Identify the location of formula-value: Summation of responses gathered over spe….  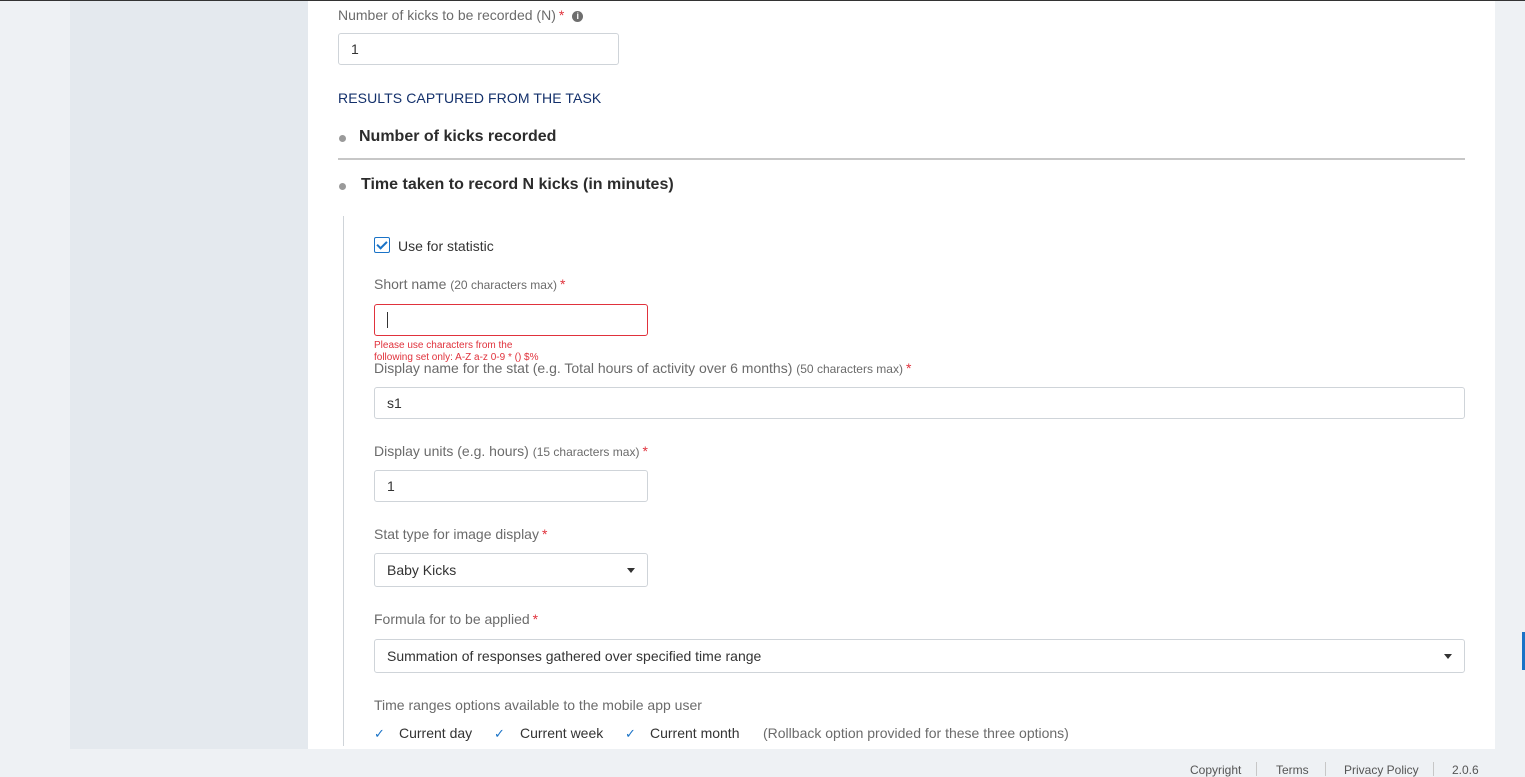
(574, 656).